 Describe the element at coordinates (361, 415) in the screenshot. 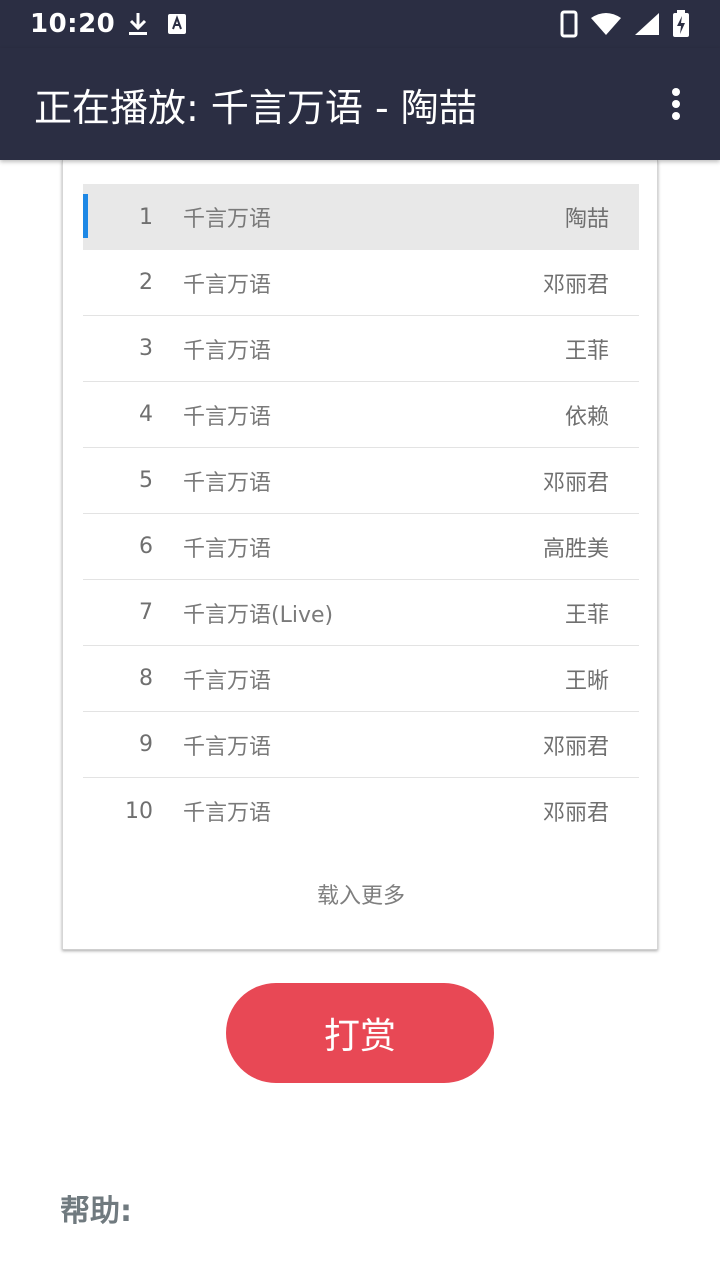

I see `song-row-4: 4 千言万语 依赖` at that location.